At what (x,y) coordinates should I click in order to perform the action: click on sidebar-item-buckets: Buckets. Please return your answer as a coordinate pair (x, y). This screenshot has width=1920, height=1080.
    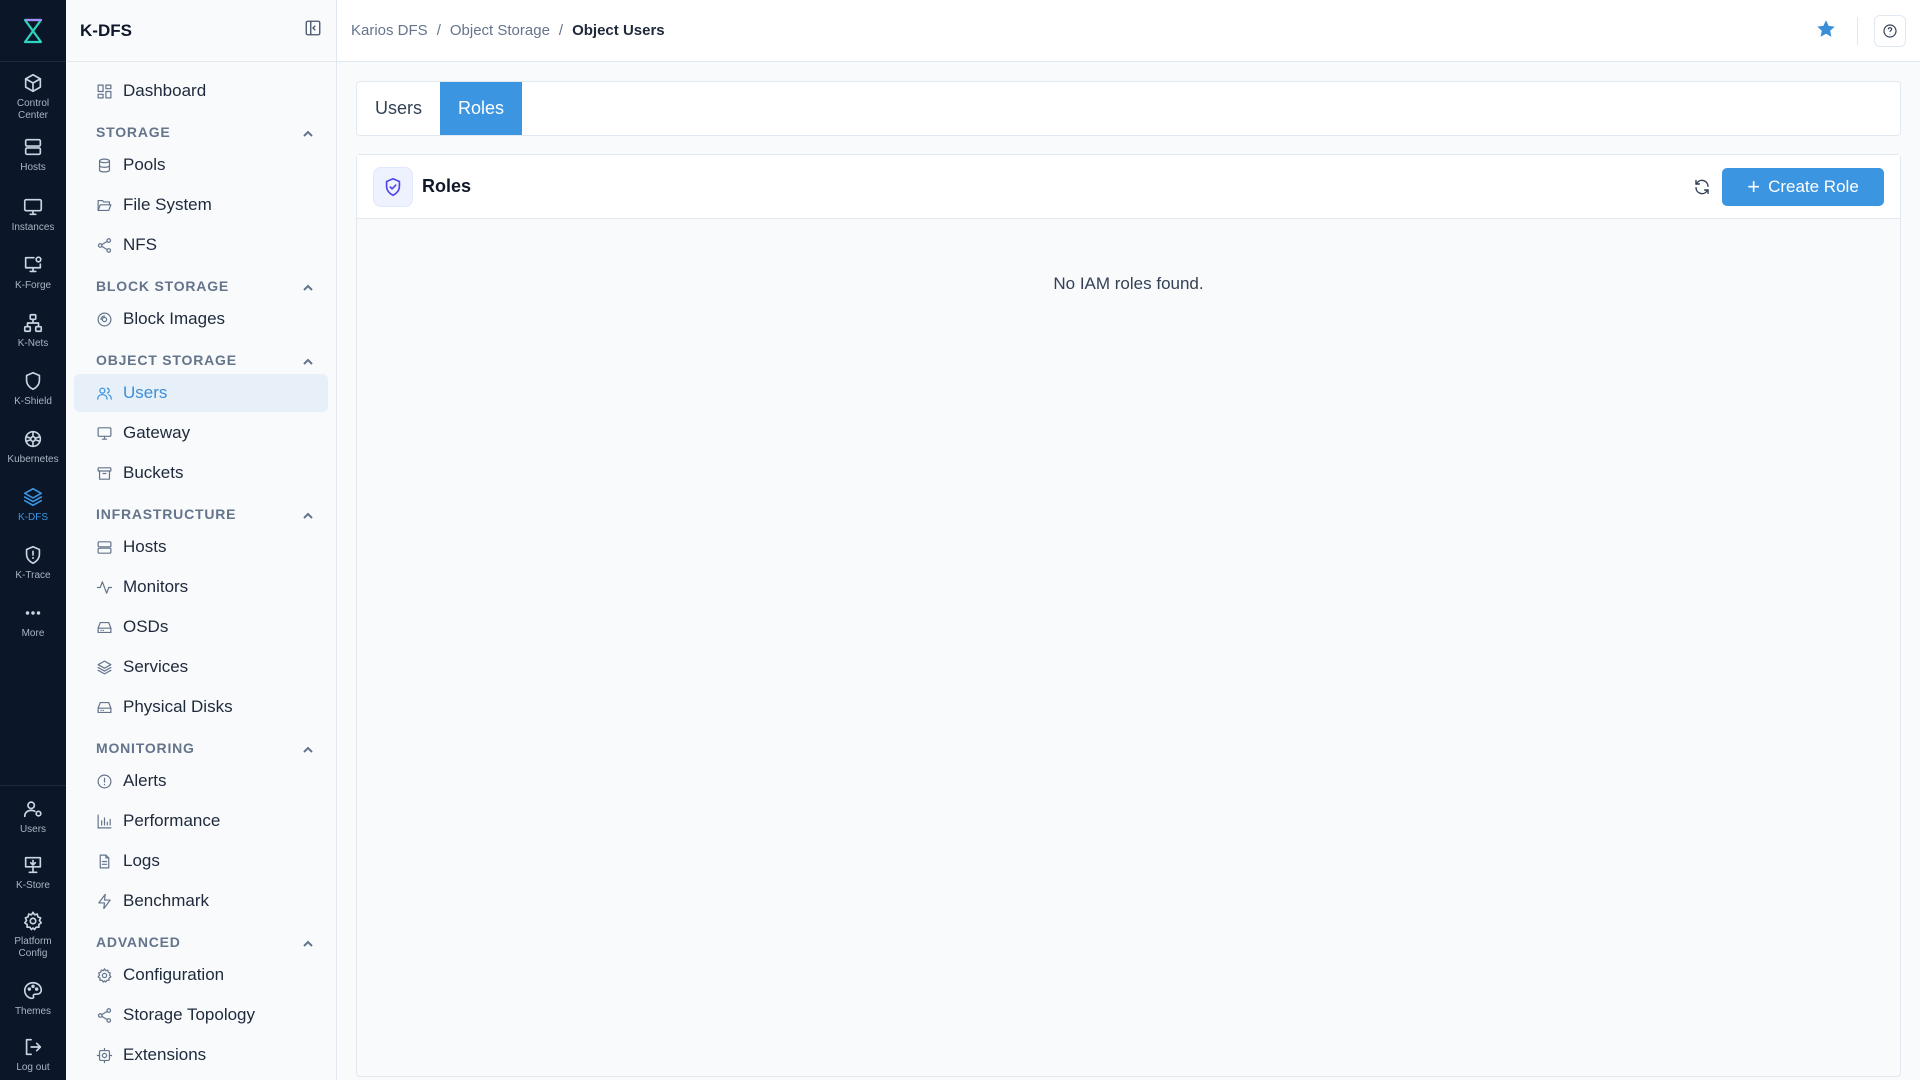
    Looking at the image, I should click on (201, 473).